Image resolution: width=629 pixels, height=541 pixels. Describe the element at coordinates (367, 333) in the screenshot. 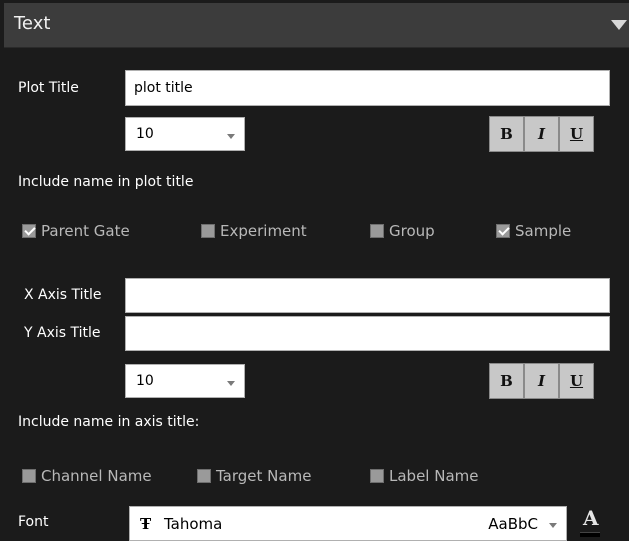

I see `y-axis-title-input` at that location.